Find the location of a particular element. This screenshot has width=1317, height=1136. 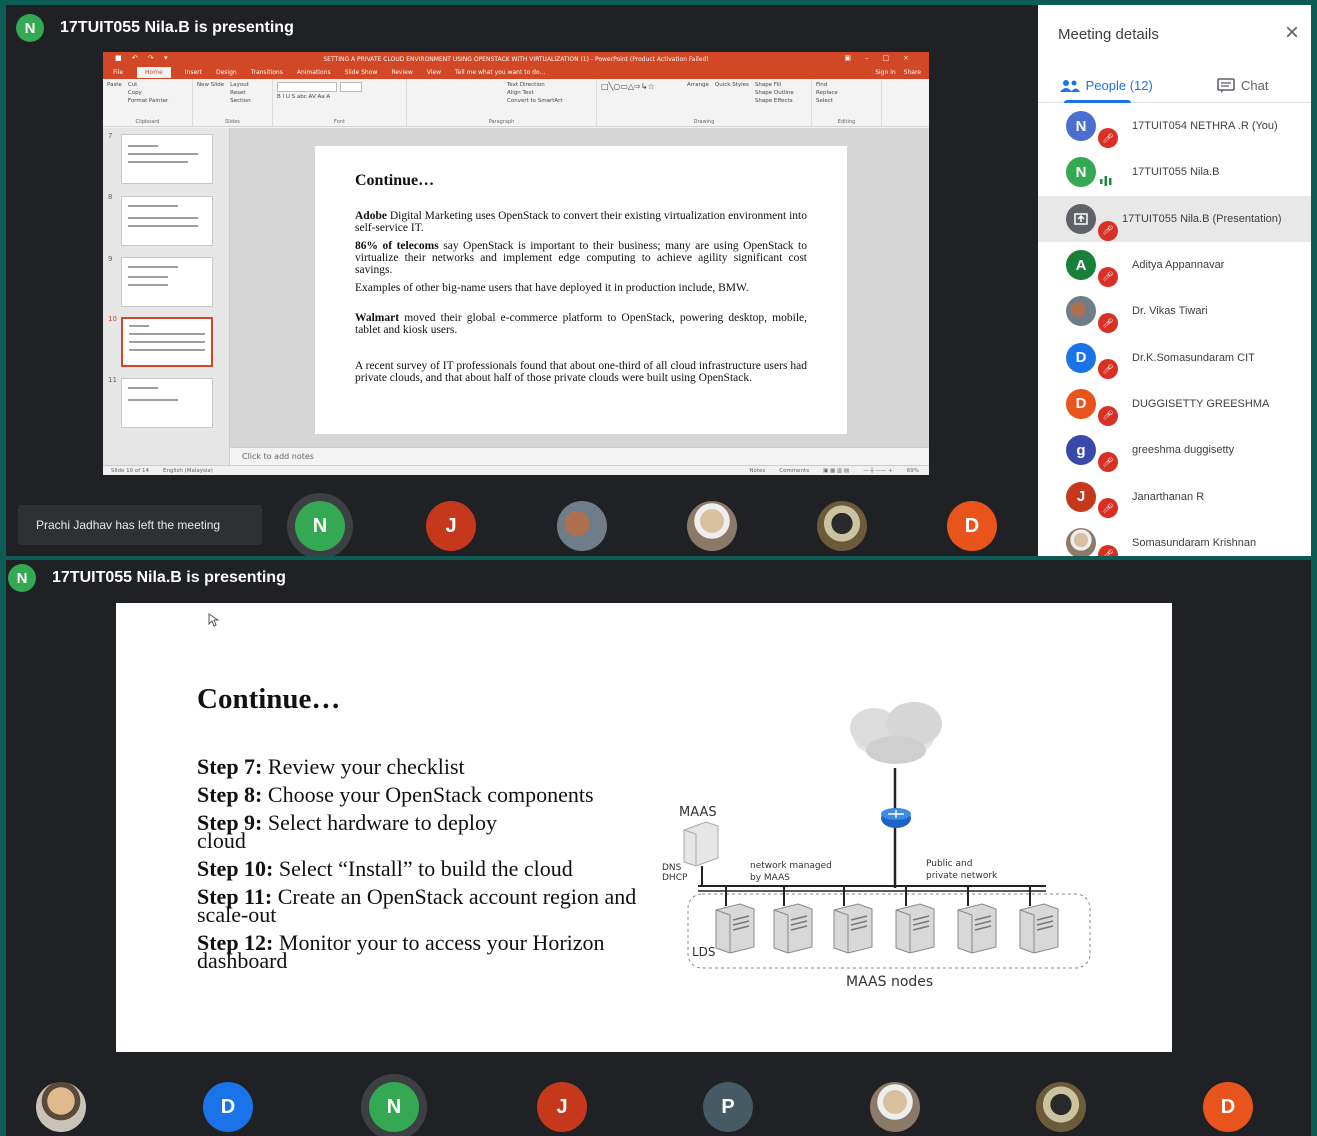

tab-people: People (12) is located at coordinates (1106, 86).